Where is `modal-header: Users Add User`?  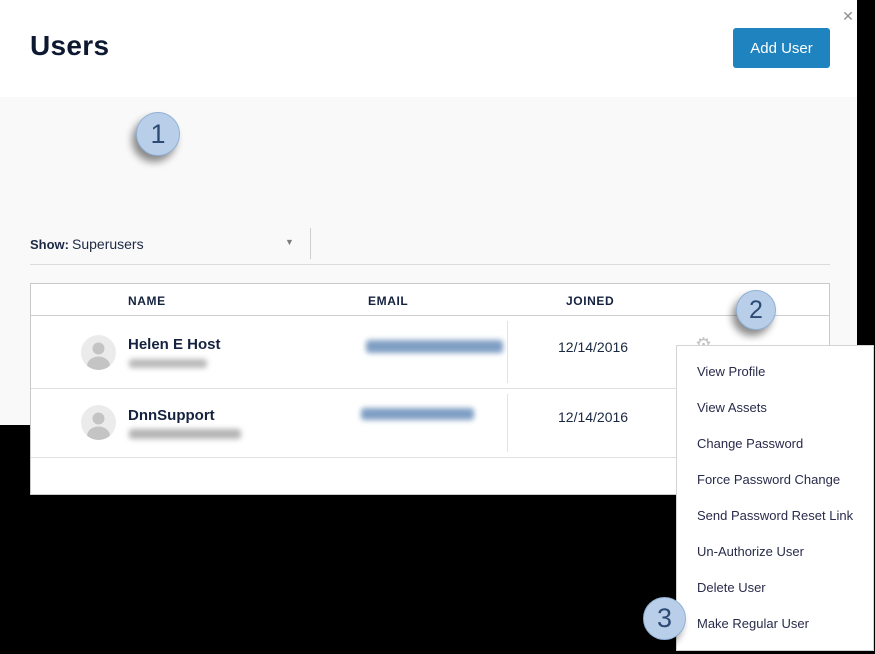
modal-header: Users Add User is located at coordinates (428, 48).